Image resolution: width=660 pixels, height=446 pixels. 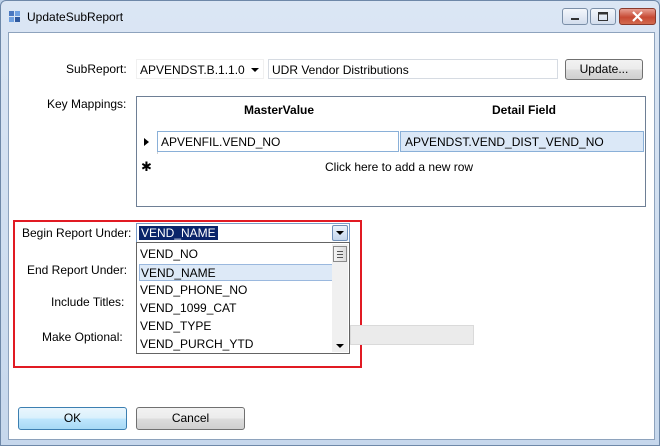 What do you see at coordinates (399, 167) in the screenshot?
I see `new-row-text: Click here to add a new row` at bounding box center [399, 167].